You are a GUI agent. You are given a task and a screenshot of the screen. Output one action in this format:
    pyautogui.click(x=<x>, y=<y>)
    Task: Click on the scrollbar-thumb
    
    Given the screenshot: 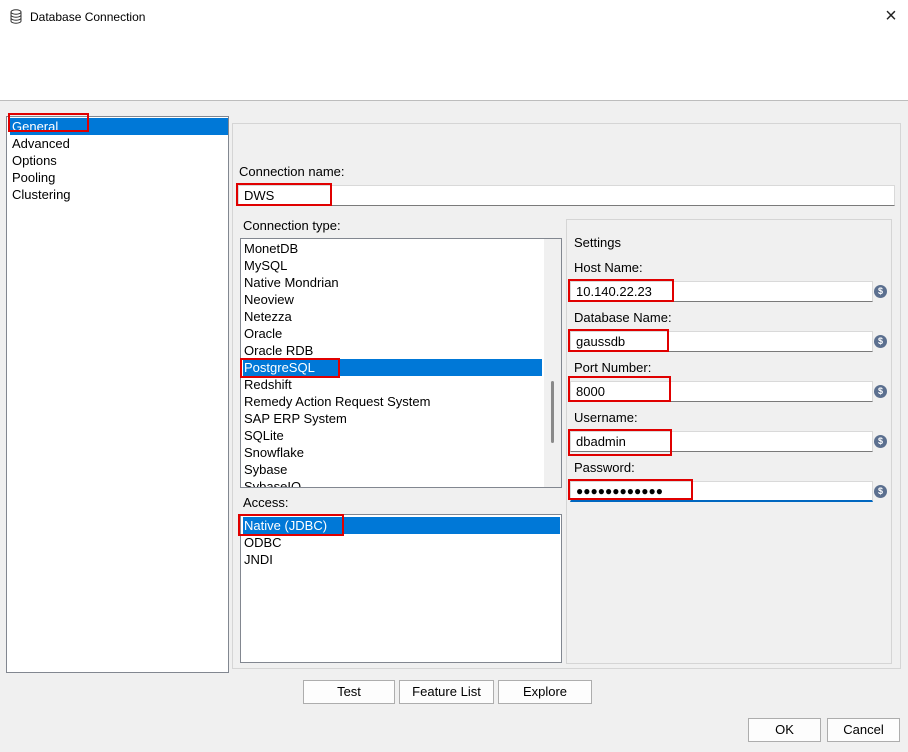 What is the action you would take?
    pyautogui.click(x=552, y=412)
    